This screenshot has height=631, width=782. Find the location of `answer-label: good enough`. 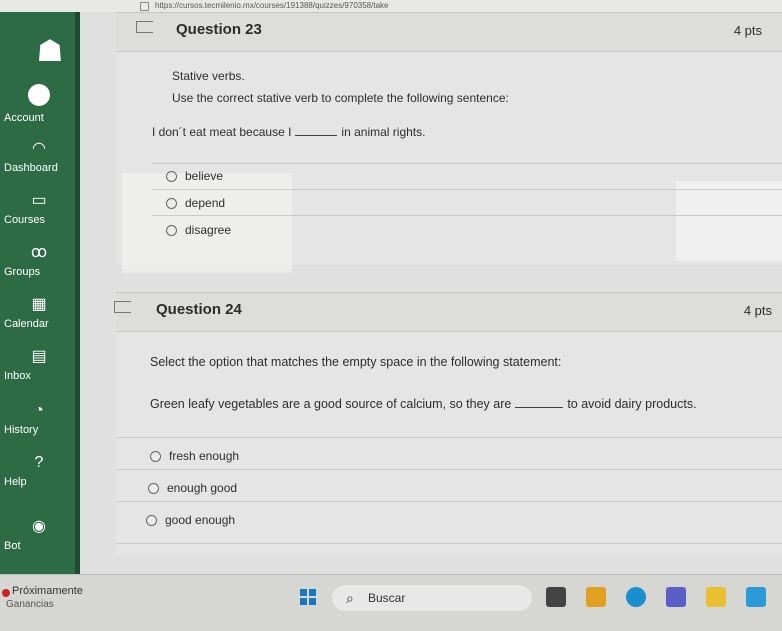

answer-label: good enough is located at coordinates (200, 520).